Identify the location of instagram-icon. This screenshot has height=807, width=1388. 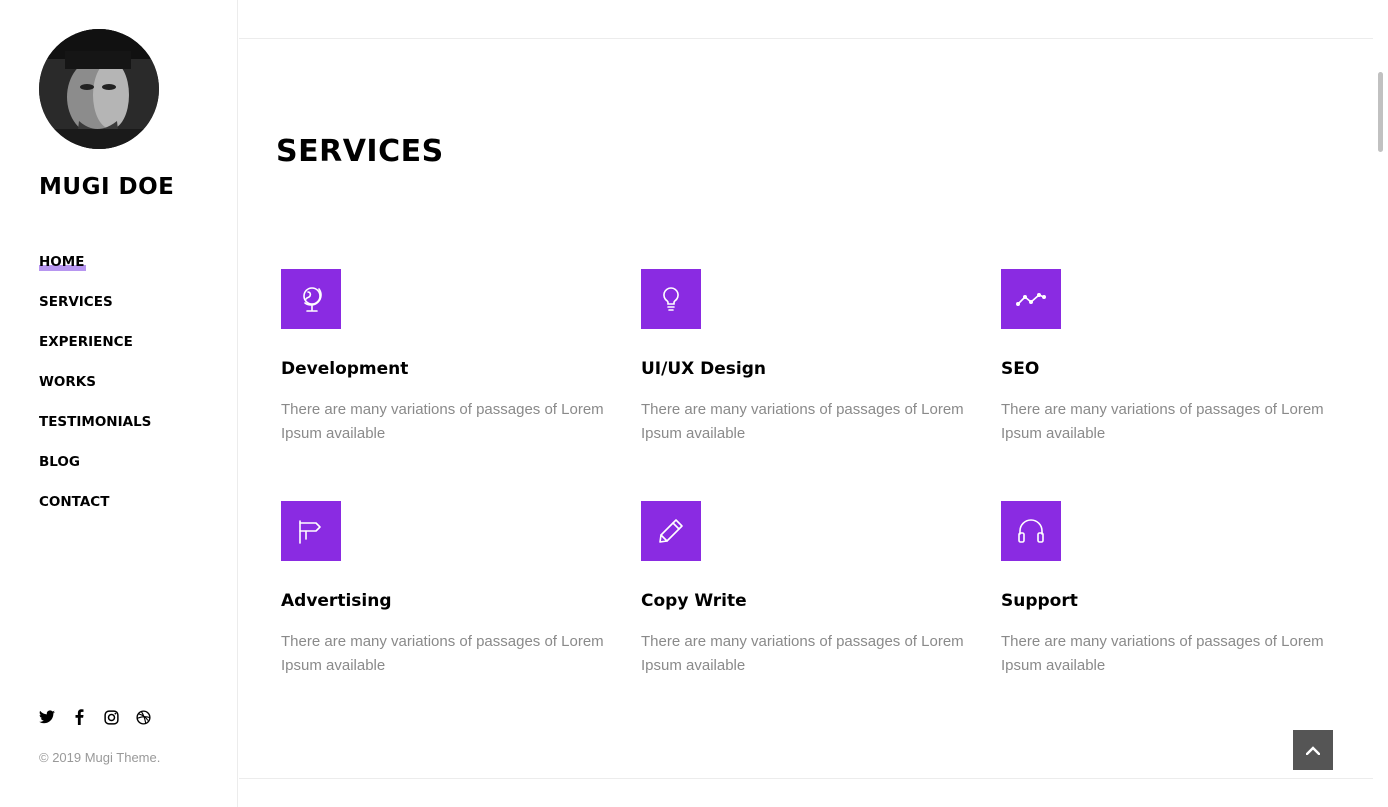
(111, 717).